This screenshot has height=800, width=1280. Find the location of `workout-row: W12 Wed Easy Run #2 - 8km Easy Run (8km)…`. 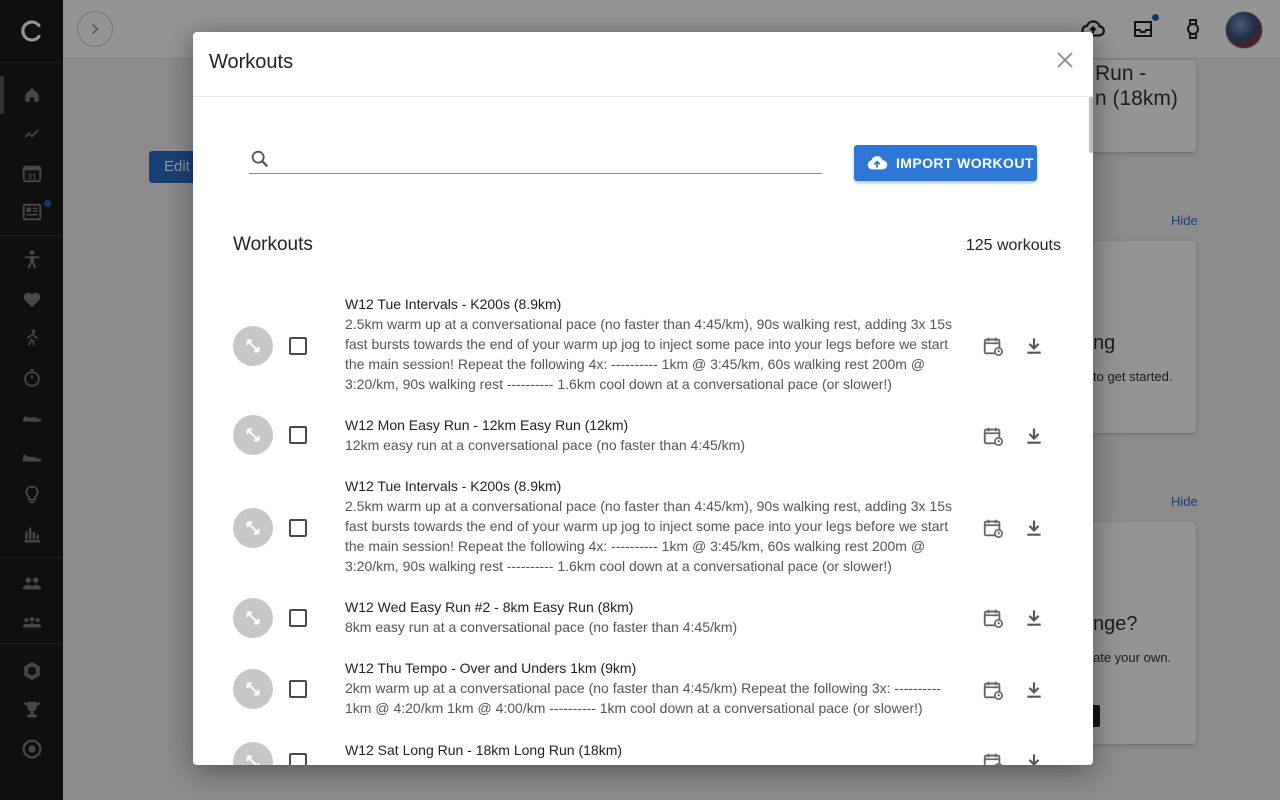

workout-row: W12 Wed Easy Run #2 - 8km Easy Run (8km)… is located at coordinates (643, 617).